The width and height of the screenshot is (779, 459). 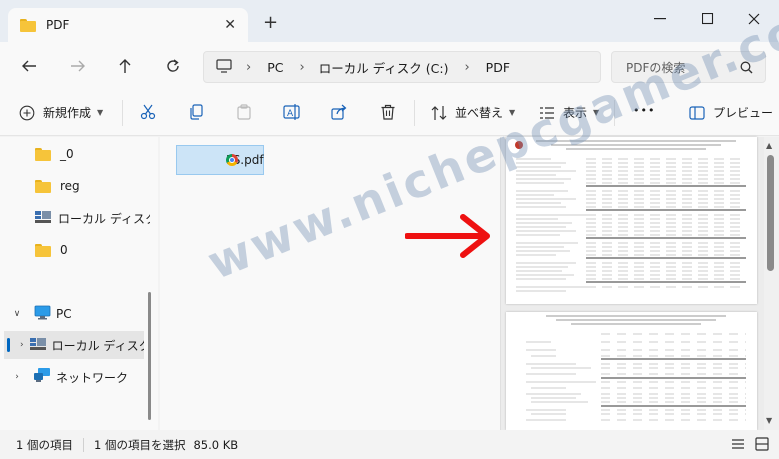 What do you see at coordinates (149, 356) in the screenshot?
I see `sidebar-scrollbar` at bounding box center [149, 356].